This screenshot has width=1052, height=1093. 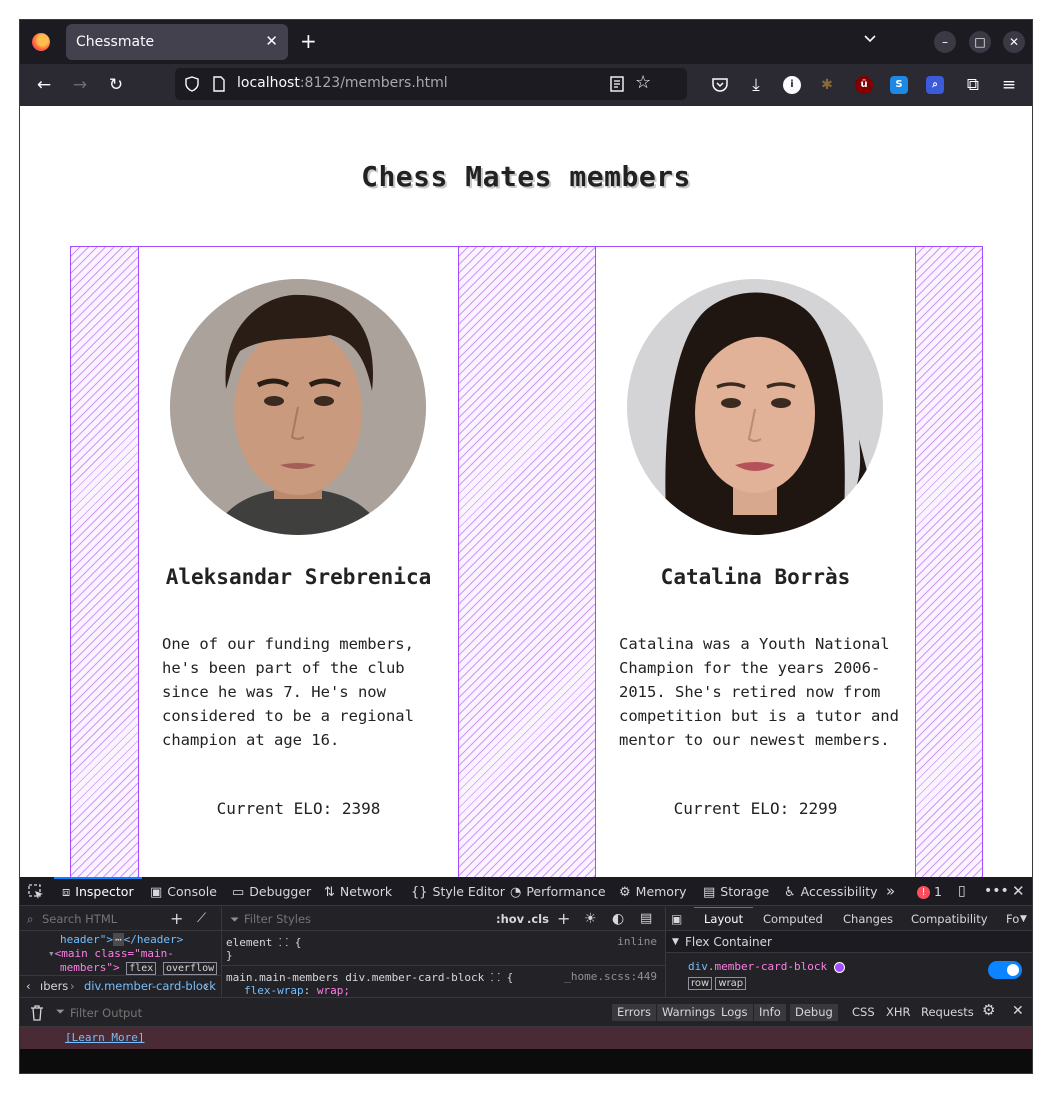 I want to click on rule-declaration: flex-wrap: wrap;, so click(x=297, y=990).